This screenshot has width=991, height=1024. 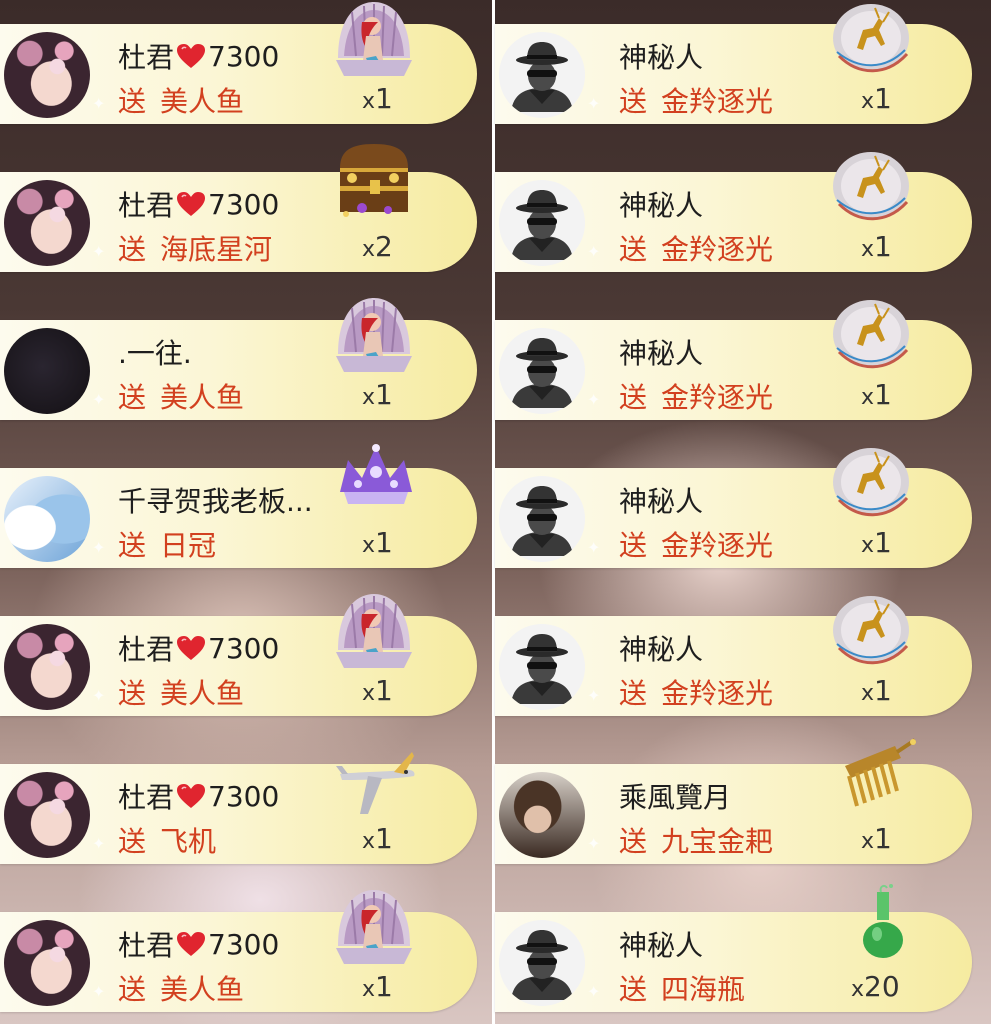 I want to click on green-vase-icon, so click(x=883, y=921).